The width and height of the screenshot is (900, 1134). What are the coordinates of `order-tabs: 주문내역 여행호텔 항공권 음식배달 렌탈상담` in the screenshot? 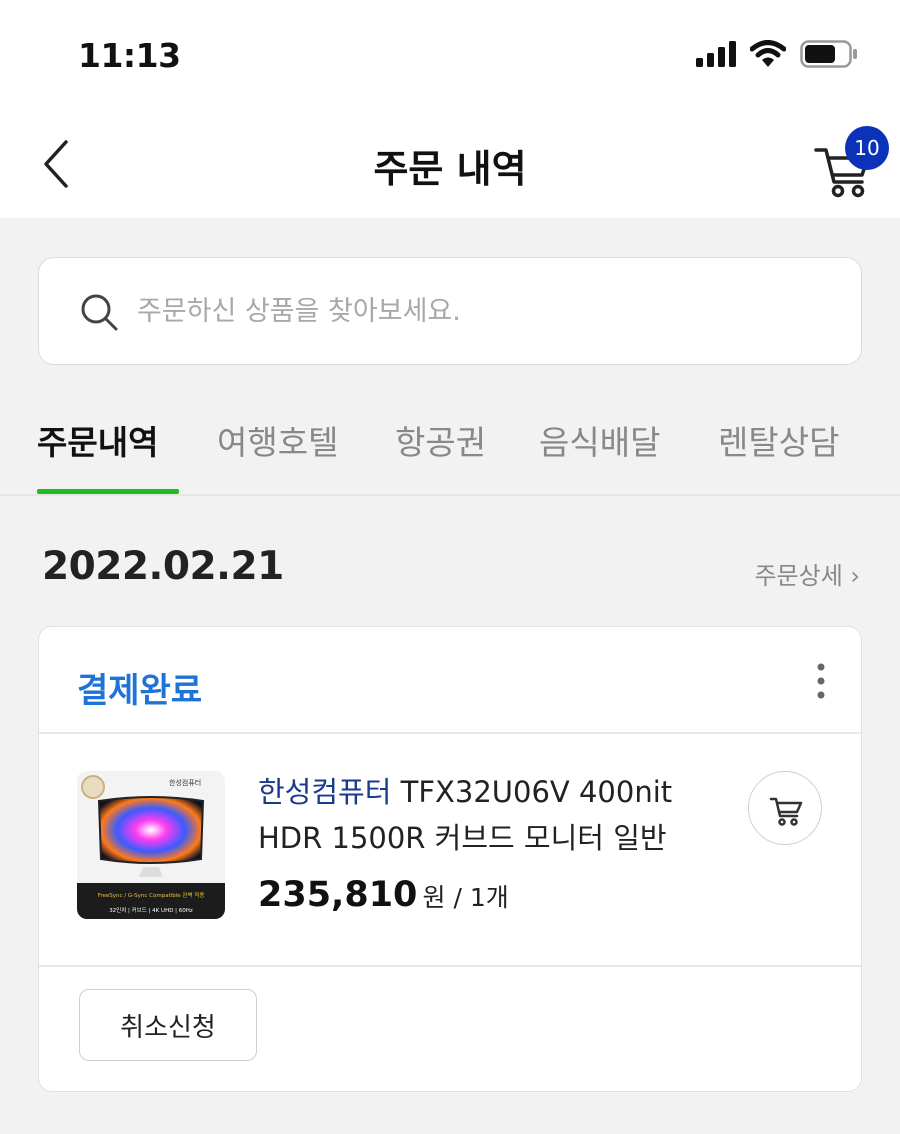 It's located at (450, 448).